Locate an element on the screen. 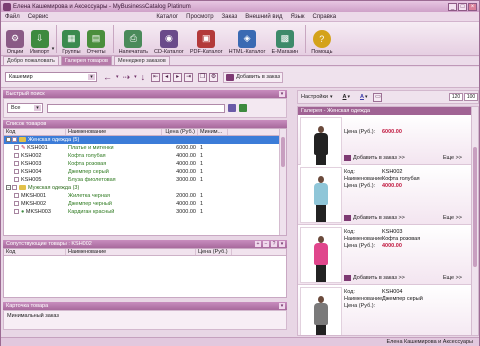 This screenshot has width=480, height=346. settings-icon: ⚙ is located at coordinates (214, 77).